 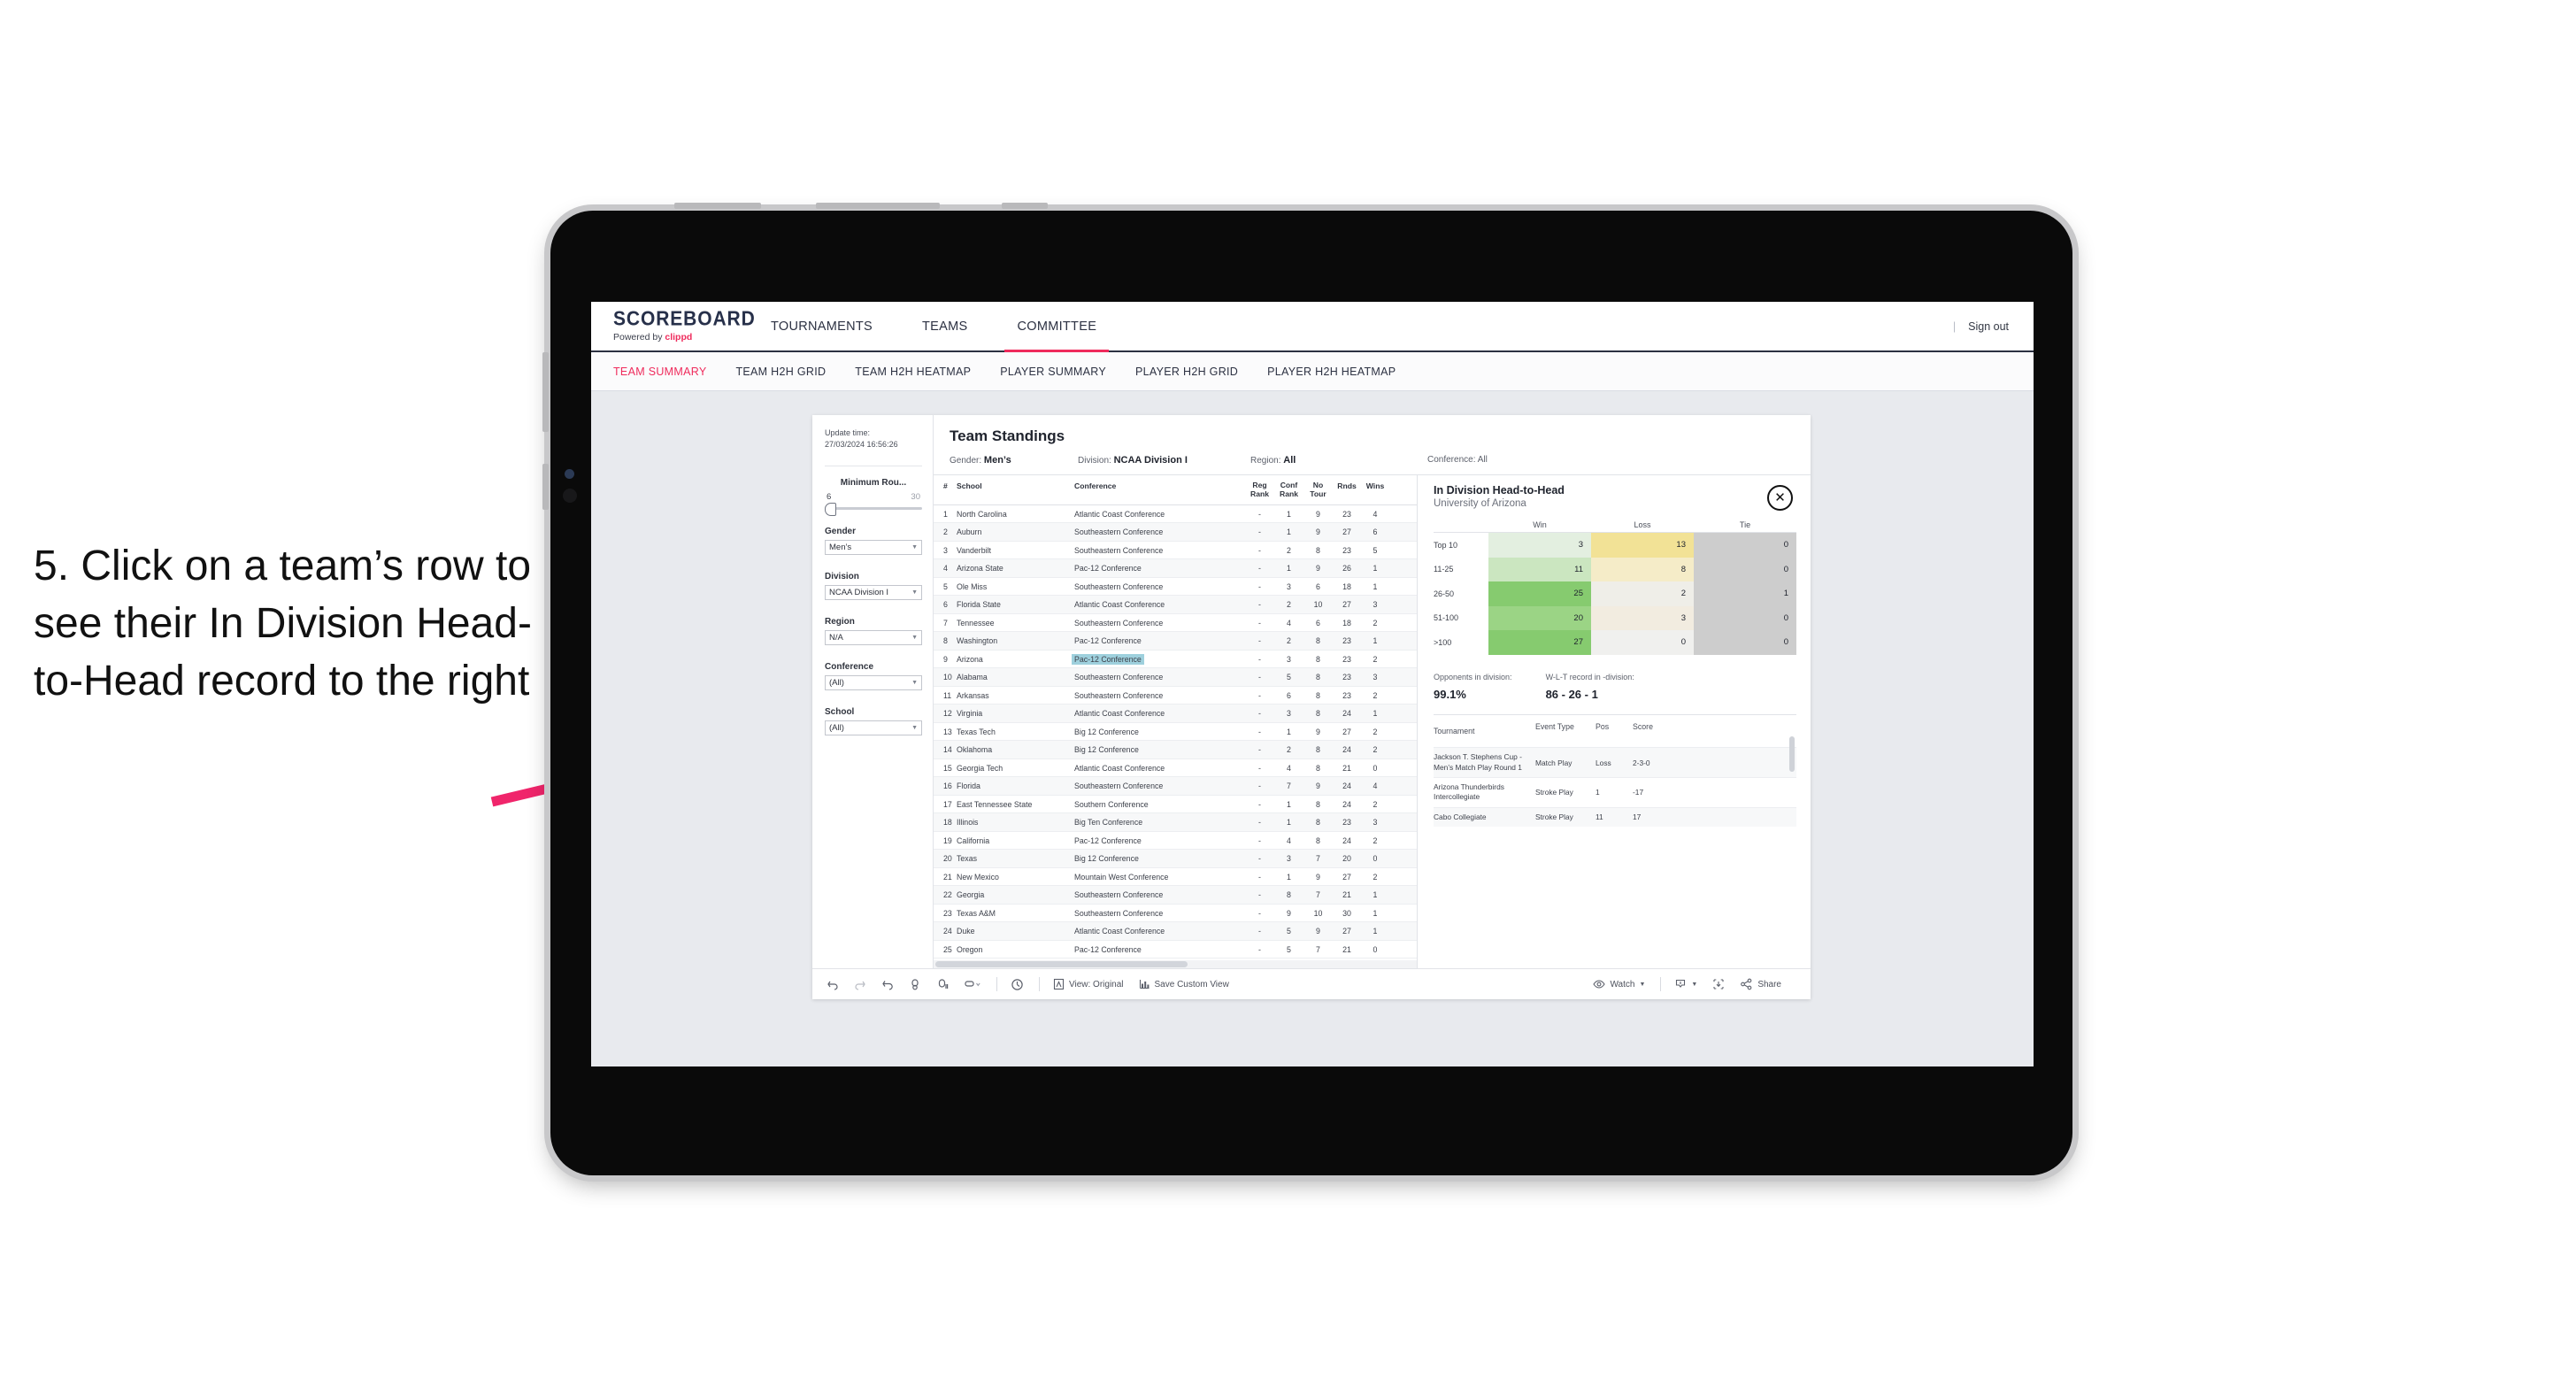 I want to click on table-row: 2 Auburn Southeastern Conference - 1 9 27 6, so click(x=1175, y=532).